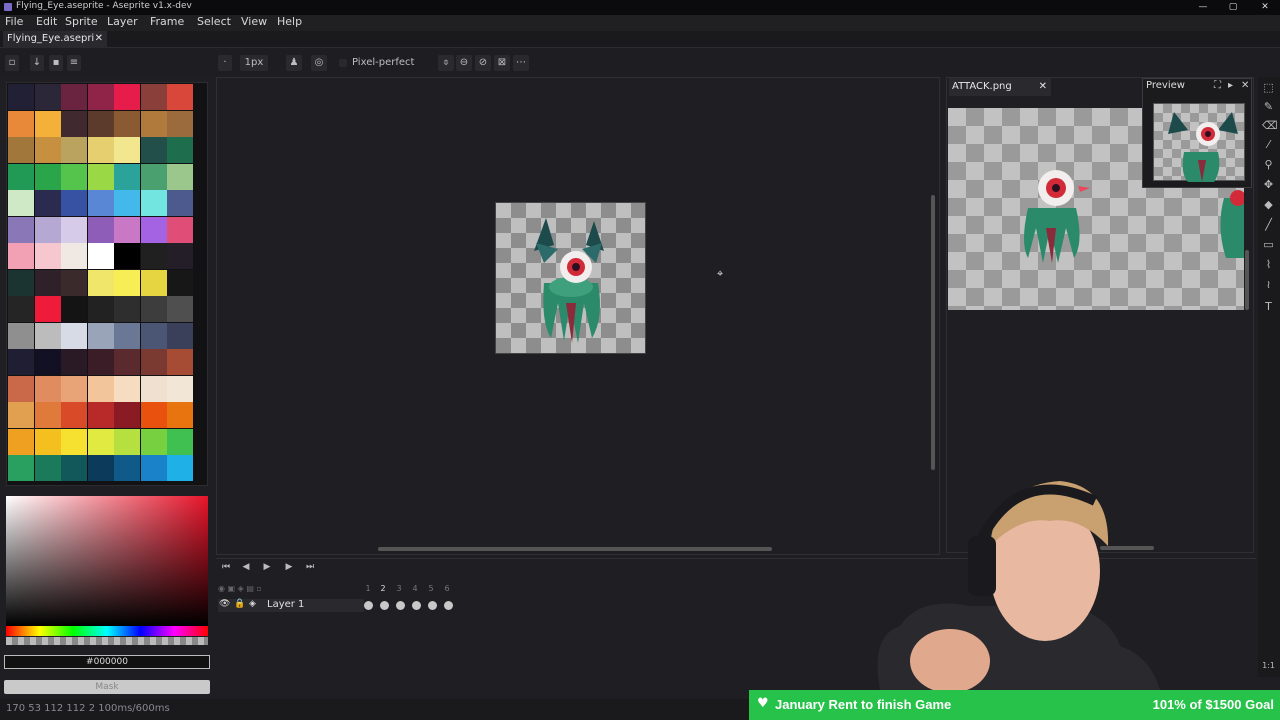 This screenshot has height=720, width=1280. I want to click on brush-size-field: 1px, so click(254, 63).